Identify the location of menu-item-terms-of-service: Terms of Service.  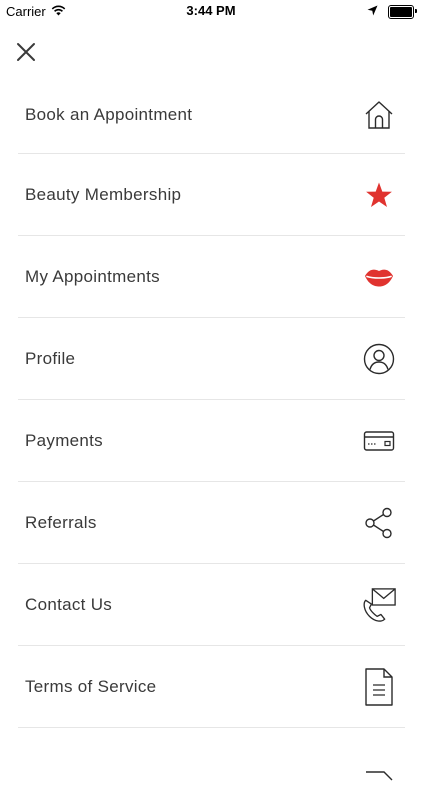
(211, 687).